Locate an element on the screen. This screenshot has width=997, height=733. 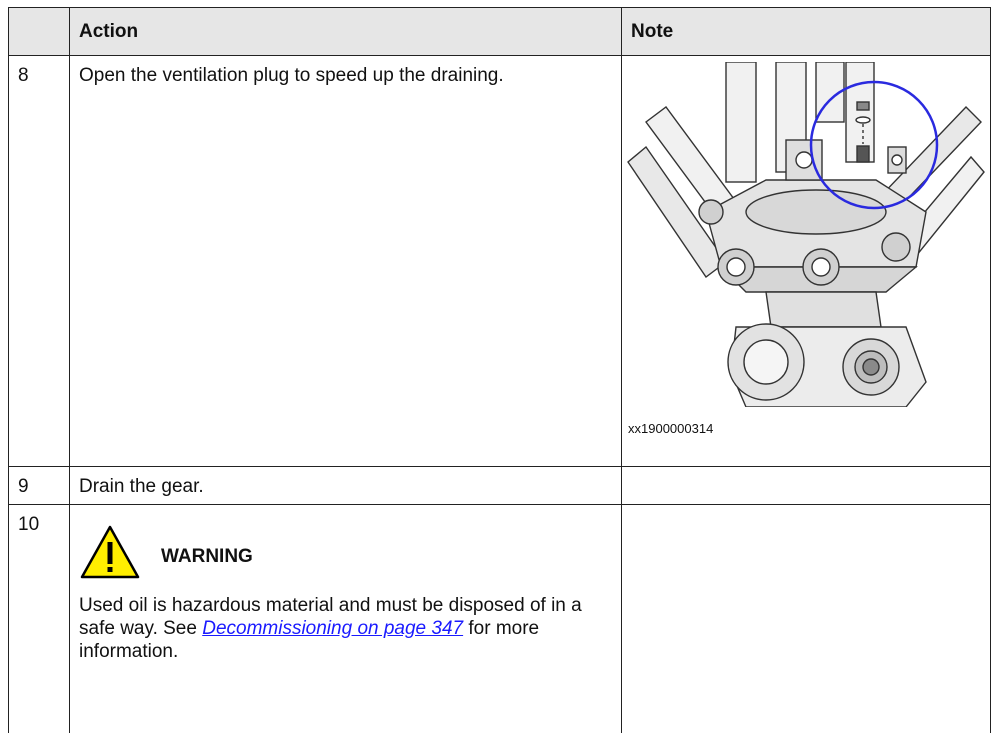
warning-title: WARNING is located at coordinates (207, 556).